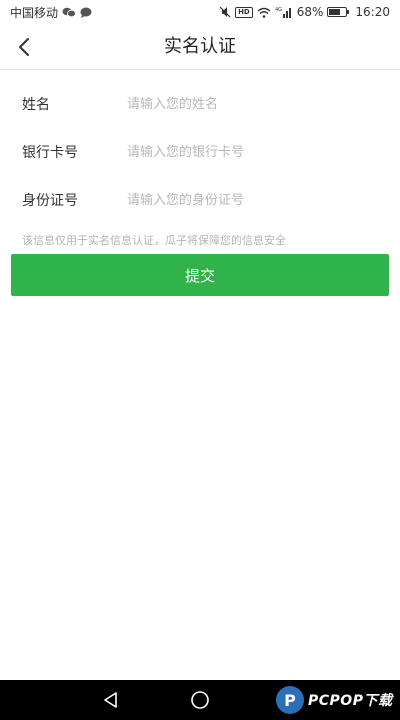 Image resolution: width=400 pixels, height=720 pixels. What do you see at coordinates (263, 104) in the screenshot?
I see `name-input` at bounding box center [263, 104].